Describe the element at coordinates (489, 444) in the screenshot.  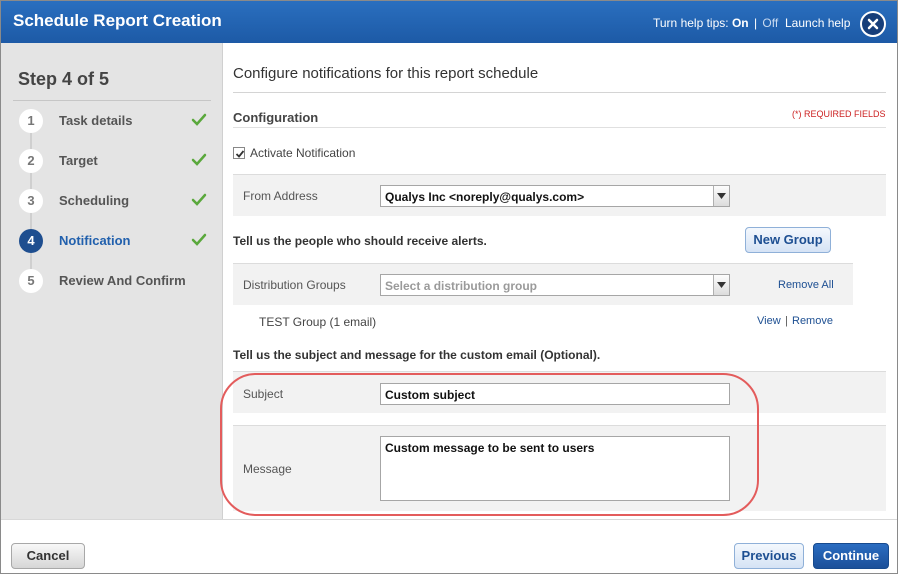
I see `highlight-annotation` at that location.